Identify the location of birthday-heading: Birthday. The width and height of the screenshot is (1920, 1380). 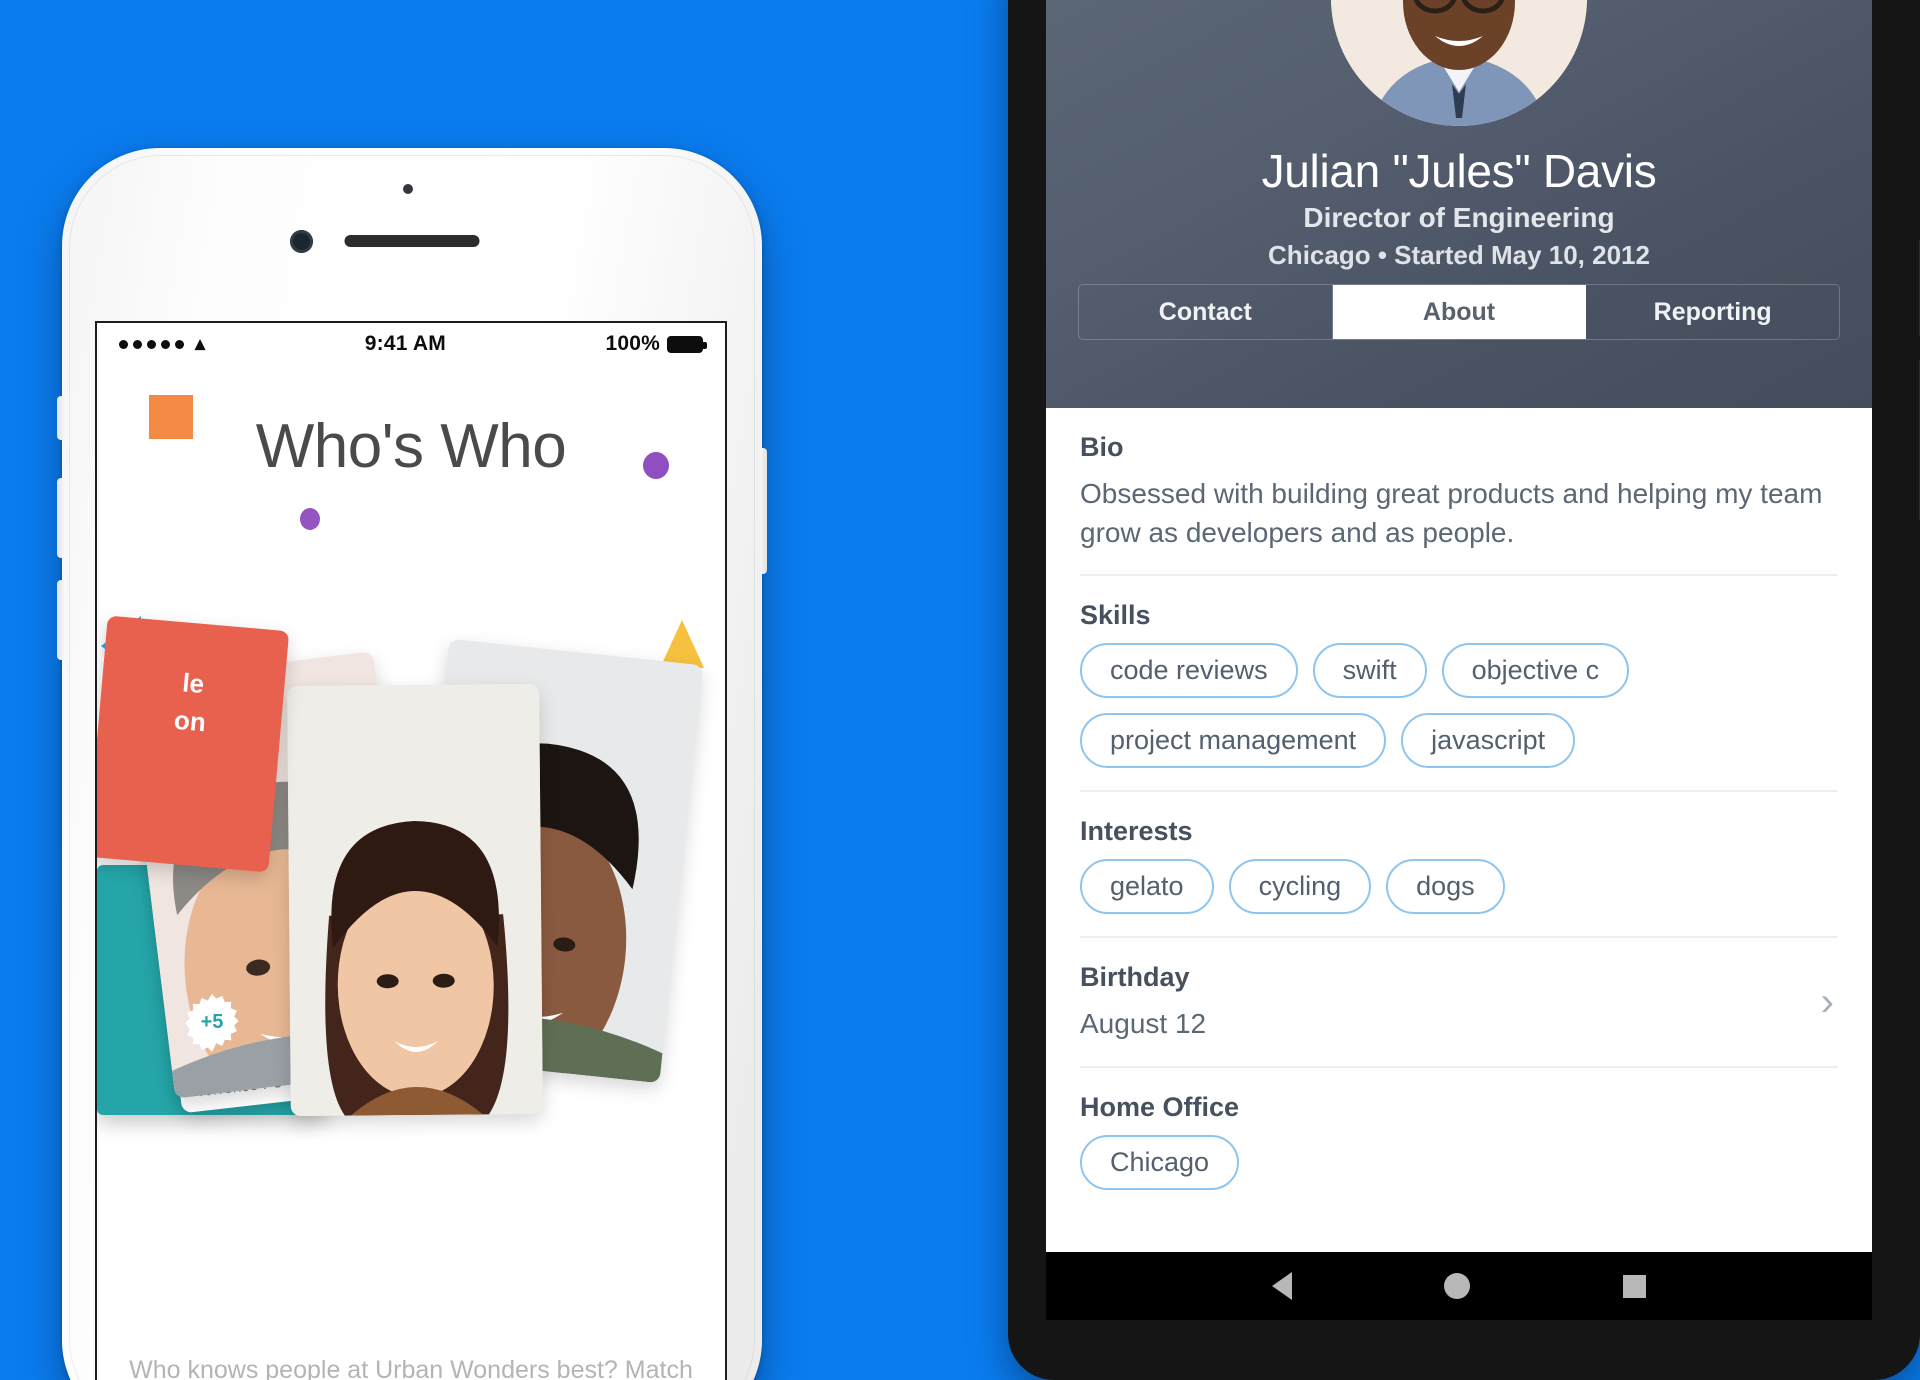
(1135, 977).